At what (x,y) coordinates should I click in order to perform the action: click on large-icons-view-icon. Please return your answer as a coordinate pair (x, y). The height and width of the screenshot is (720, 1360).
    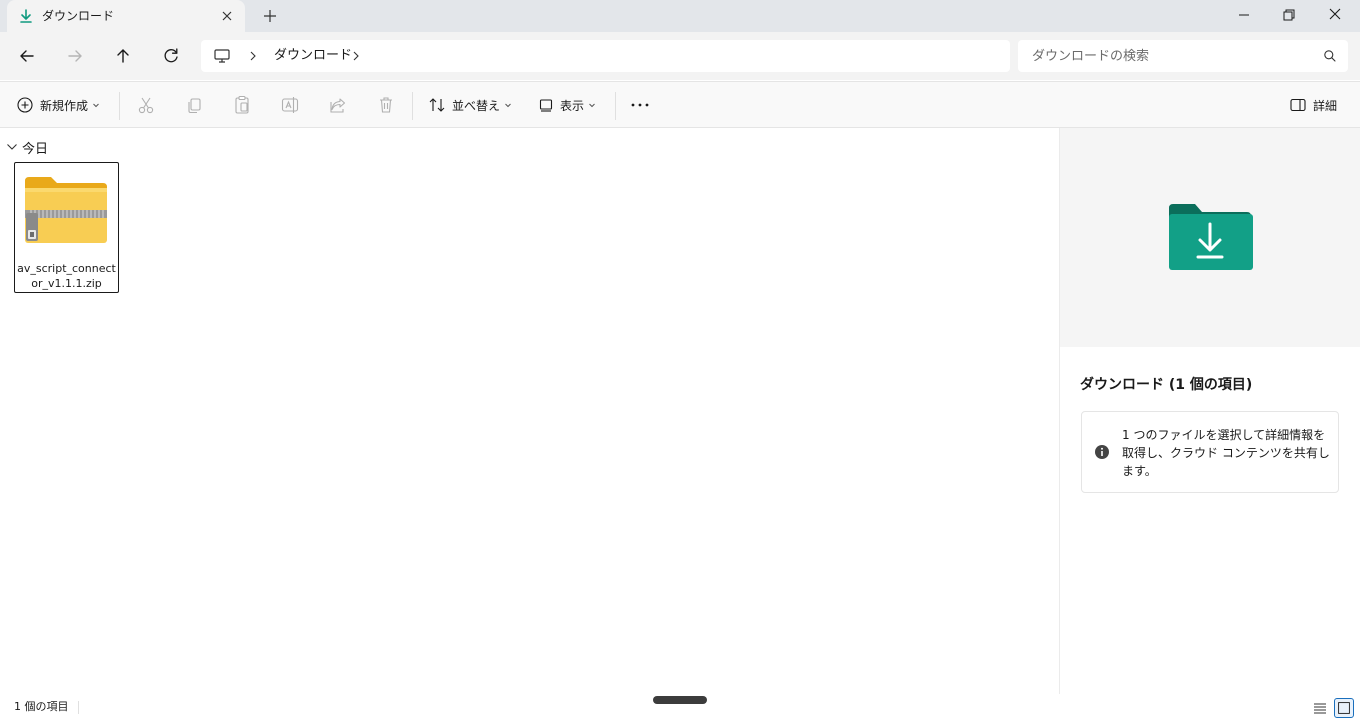
    Looking at the image, I should click on (1344, 708).